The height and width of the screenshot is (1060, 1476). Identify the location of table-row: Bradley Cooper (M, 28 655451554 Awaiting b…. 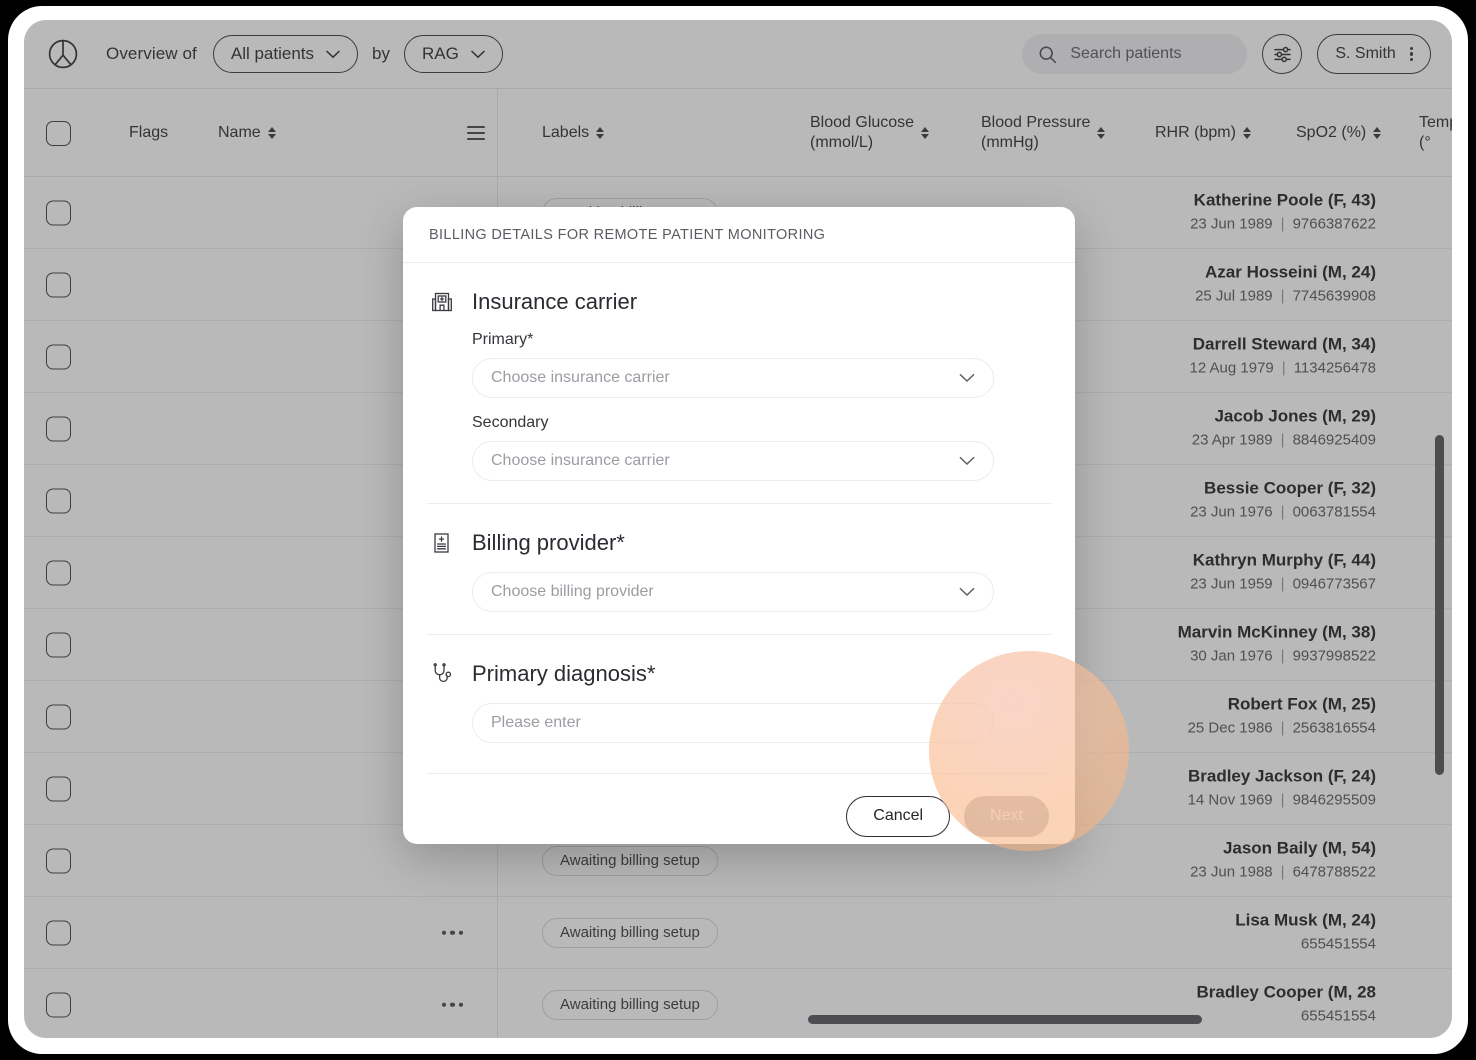
(738, 1003).